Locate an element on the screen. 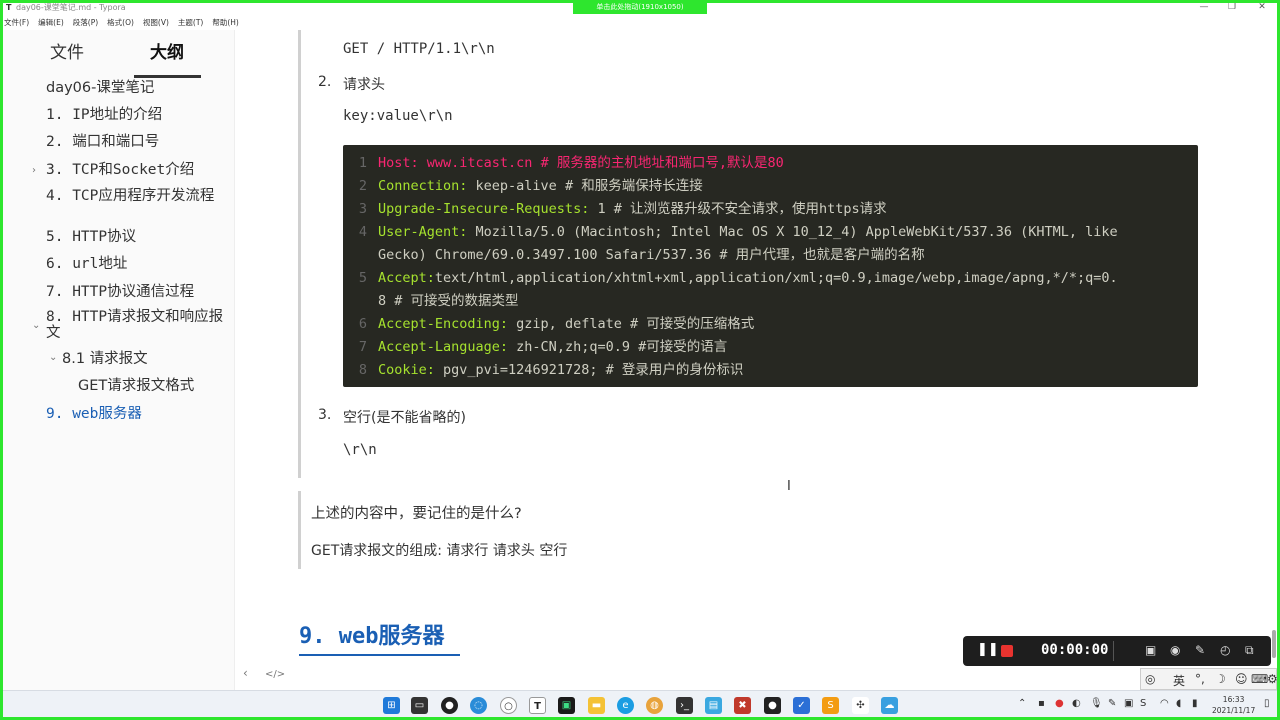  moon-icon: ☽ is located at coordinates (1220, 679).